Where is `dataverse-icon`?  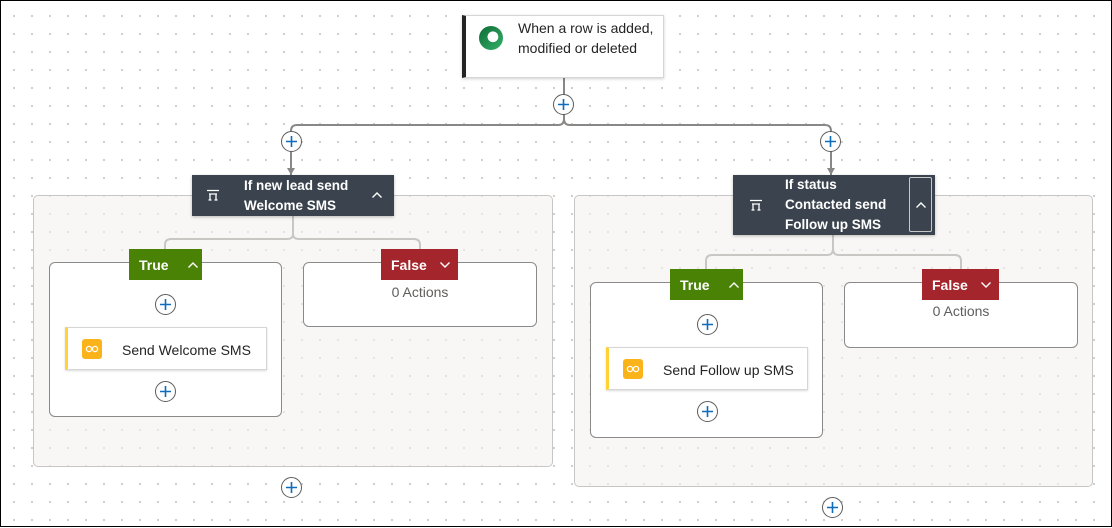
dataverse-icon is located at coordinates (491, 38).